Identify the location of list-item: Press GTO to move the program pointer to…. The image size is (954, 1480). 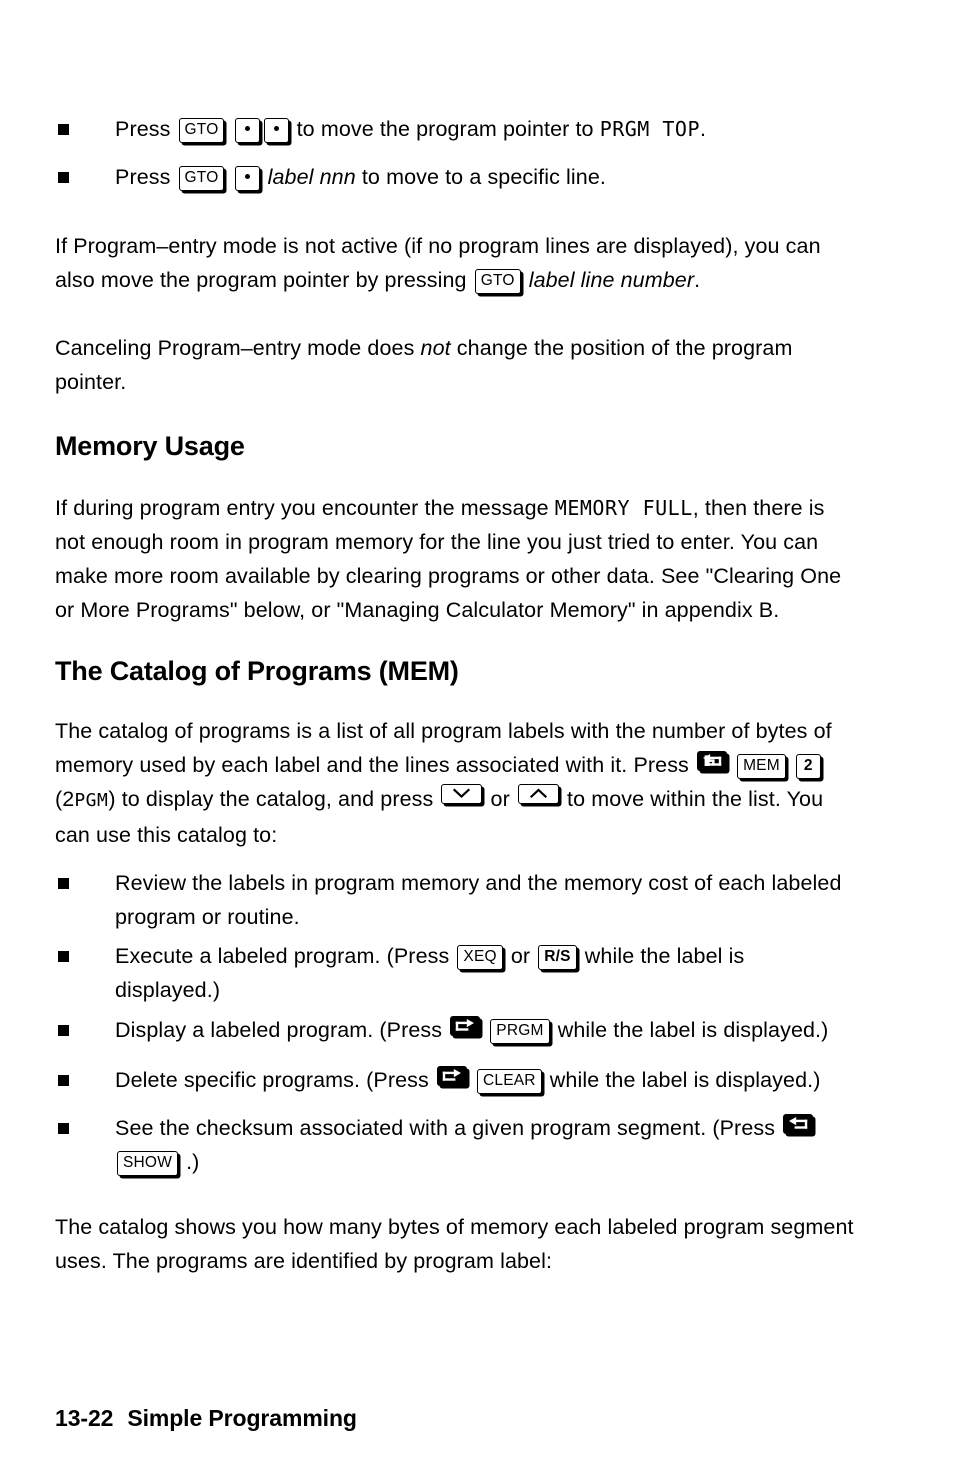
(455, 129).